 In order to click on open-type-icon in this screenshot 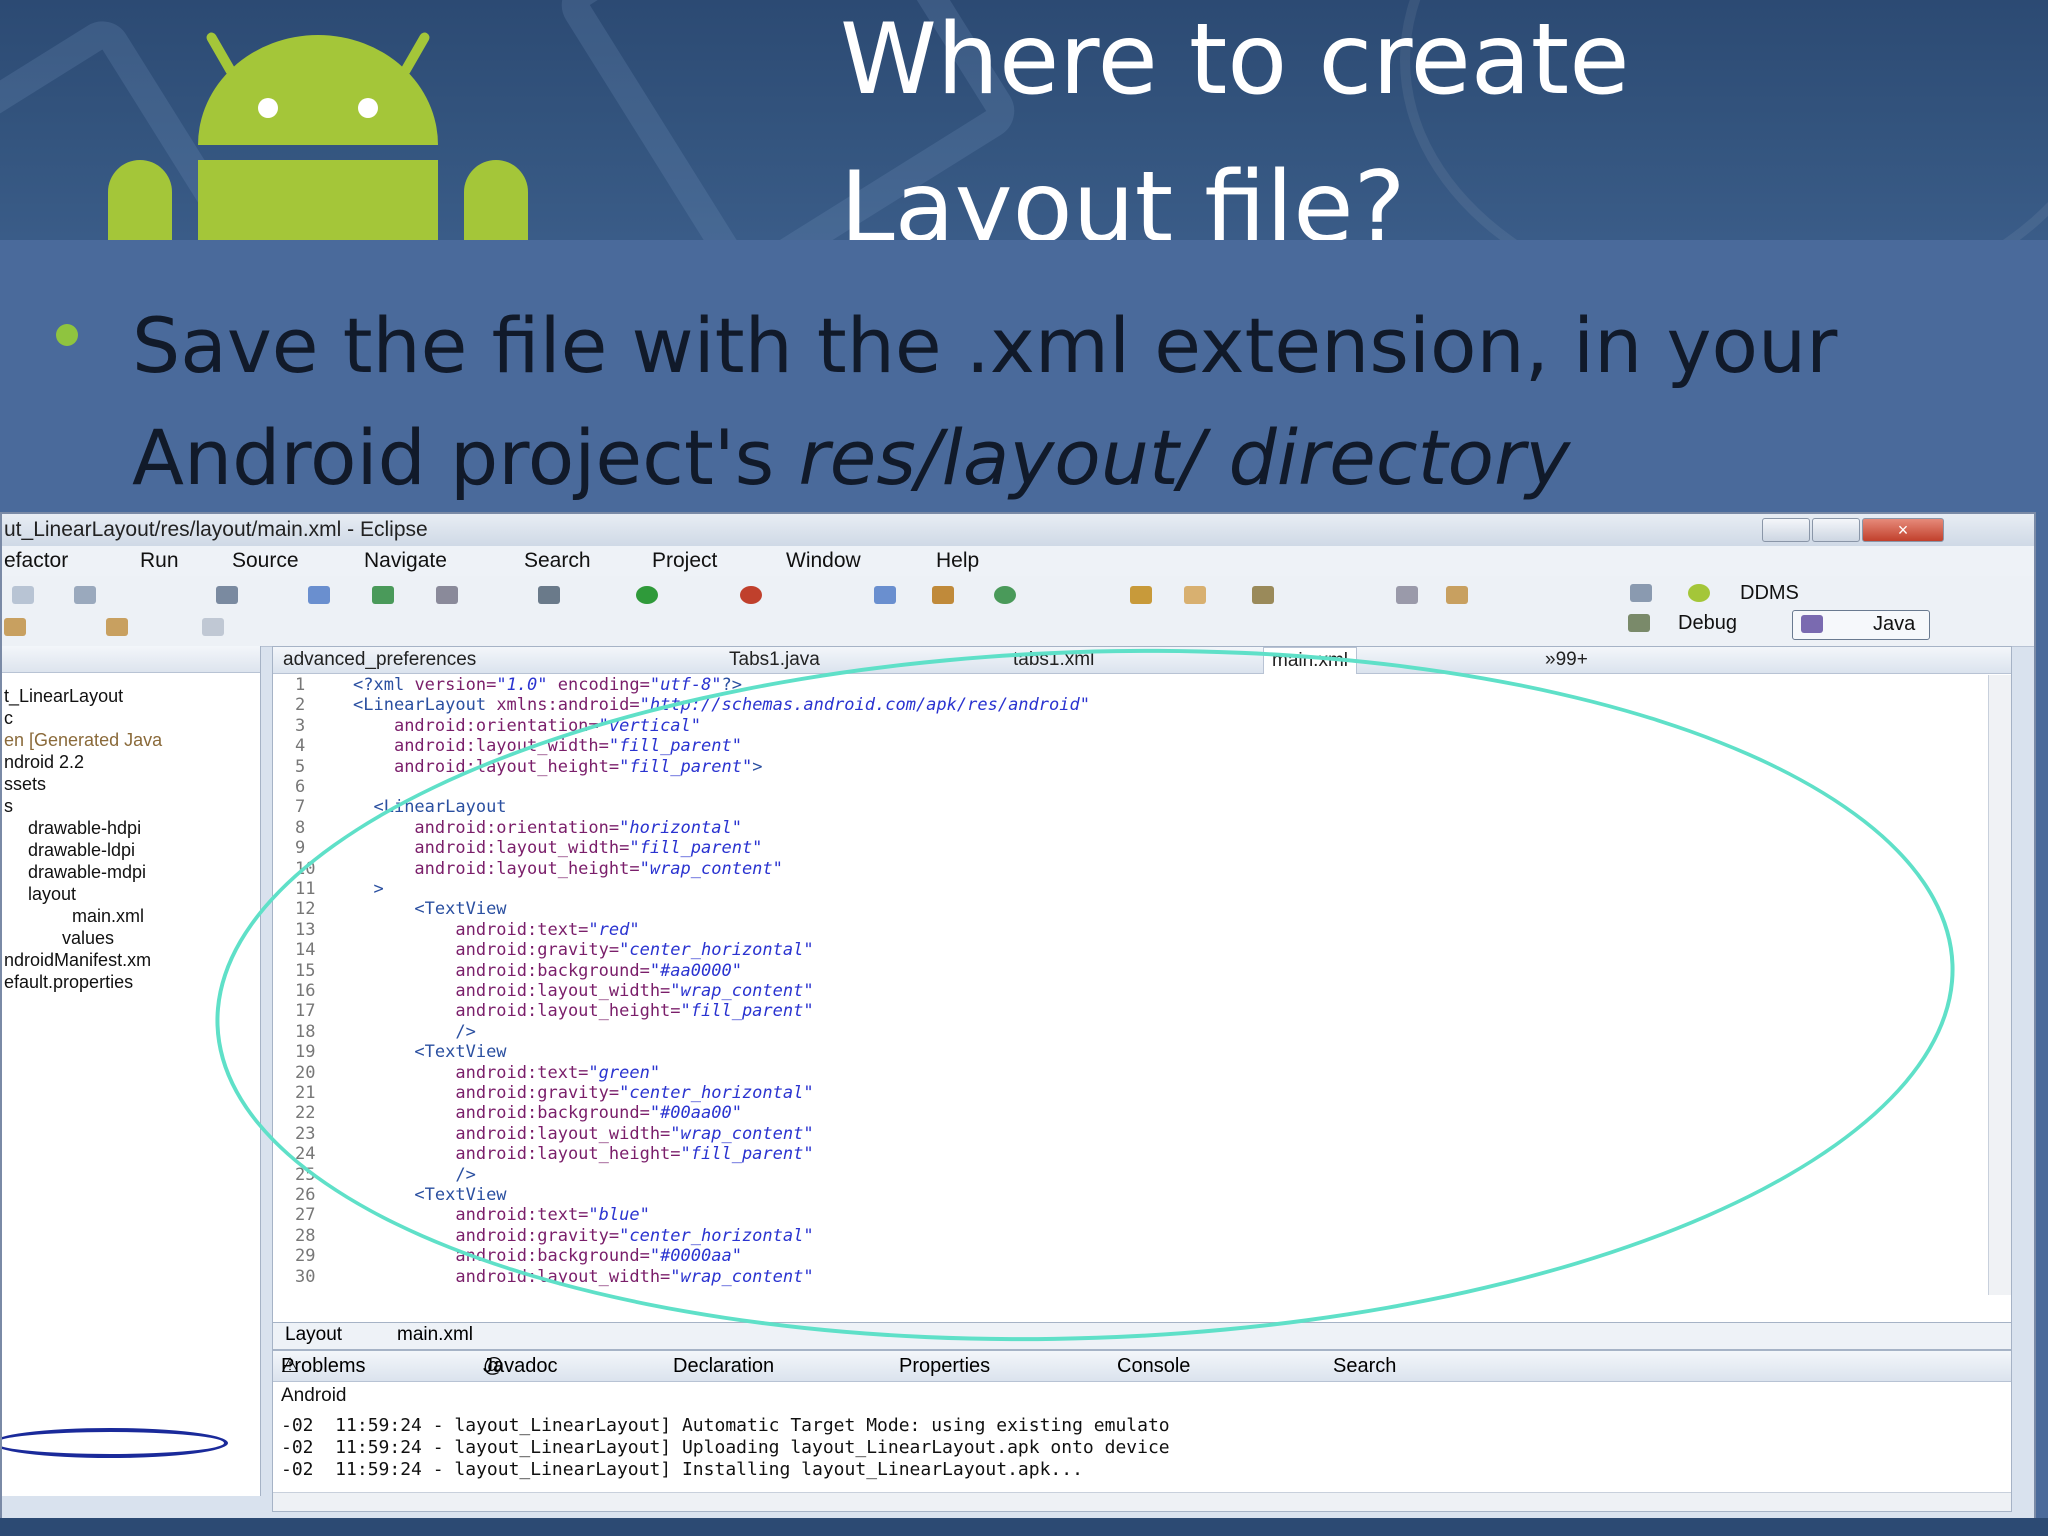, I will do `click(447, 595)`.